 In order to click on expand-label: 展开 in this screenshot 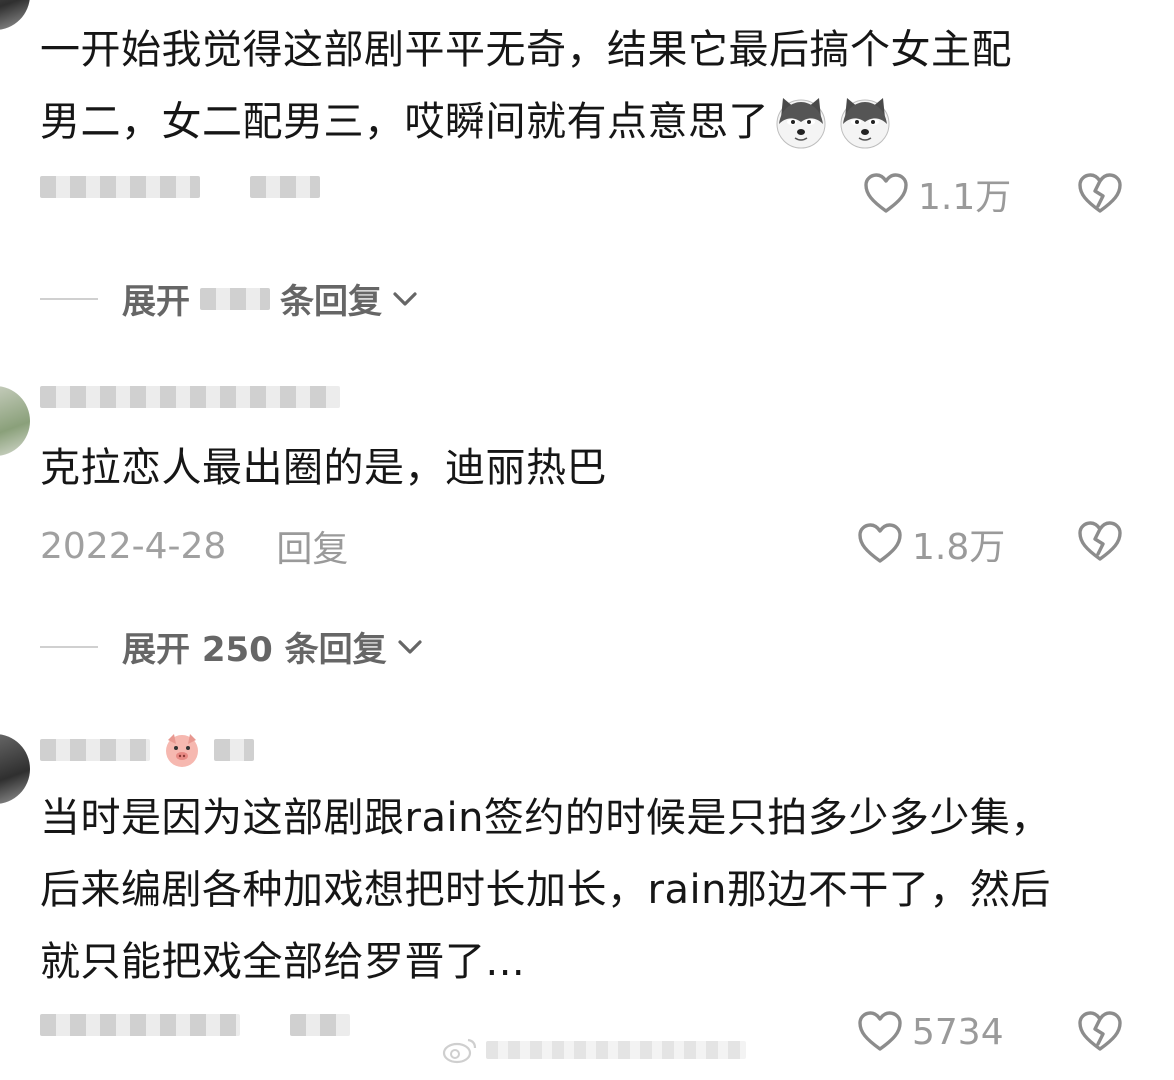, I will do `click(156, 302)`.